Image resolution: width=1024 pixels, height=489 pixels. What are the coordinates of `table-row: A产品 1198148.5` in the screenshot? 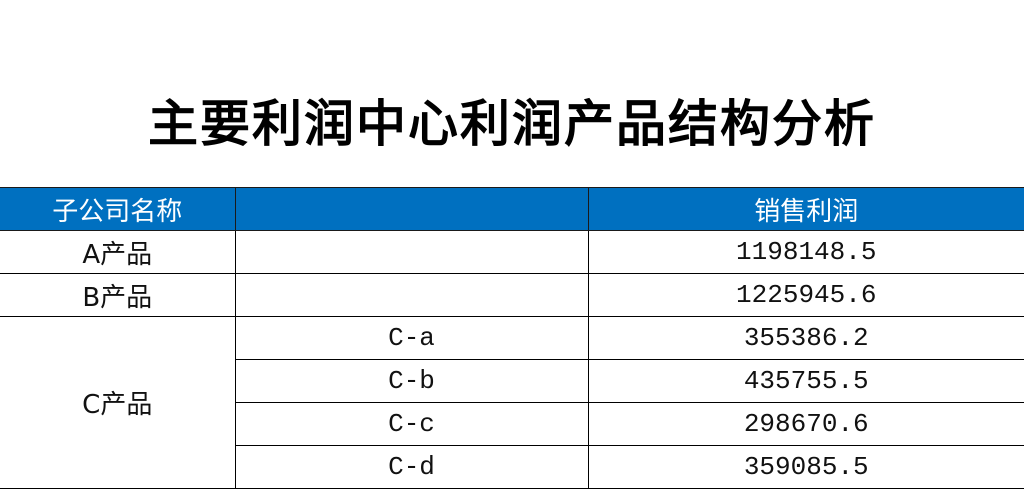 It's located at (512, 252).